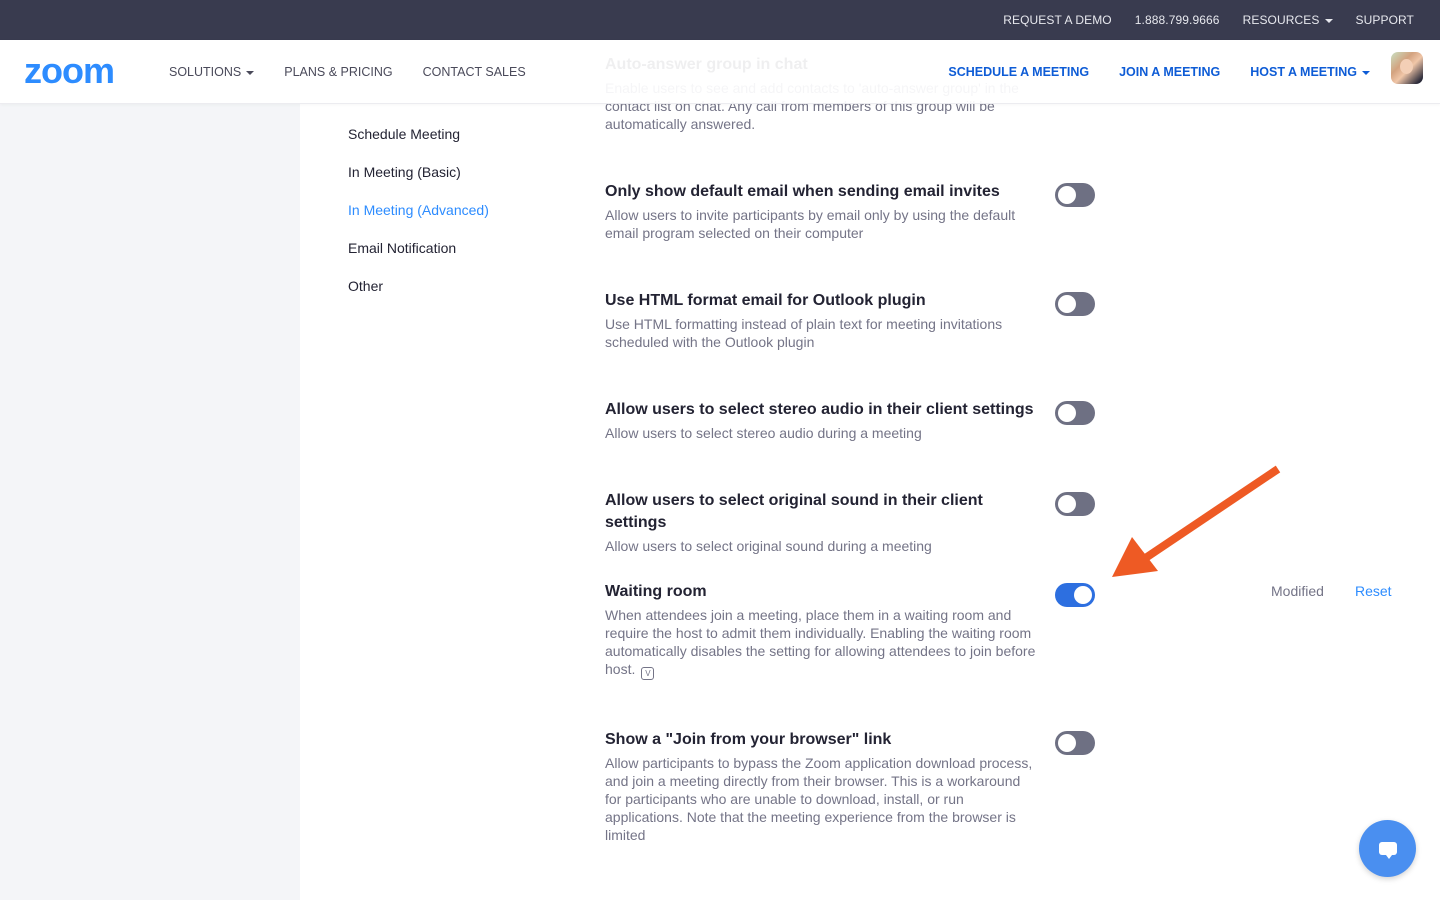 The width and height of the screenshot is (1440, 900). I want to click on nav-solutions: SOLUTIONS, so click(212, 72).